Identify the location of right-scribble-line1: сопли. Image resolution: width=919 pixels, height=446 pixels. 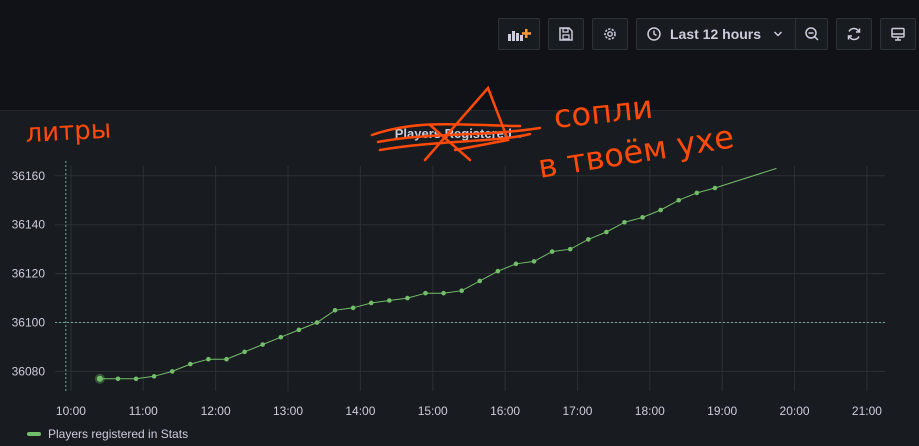
(603, 112).